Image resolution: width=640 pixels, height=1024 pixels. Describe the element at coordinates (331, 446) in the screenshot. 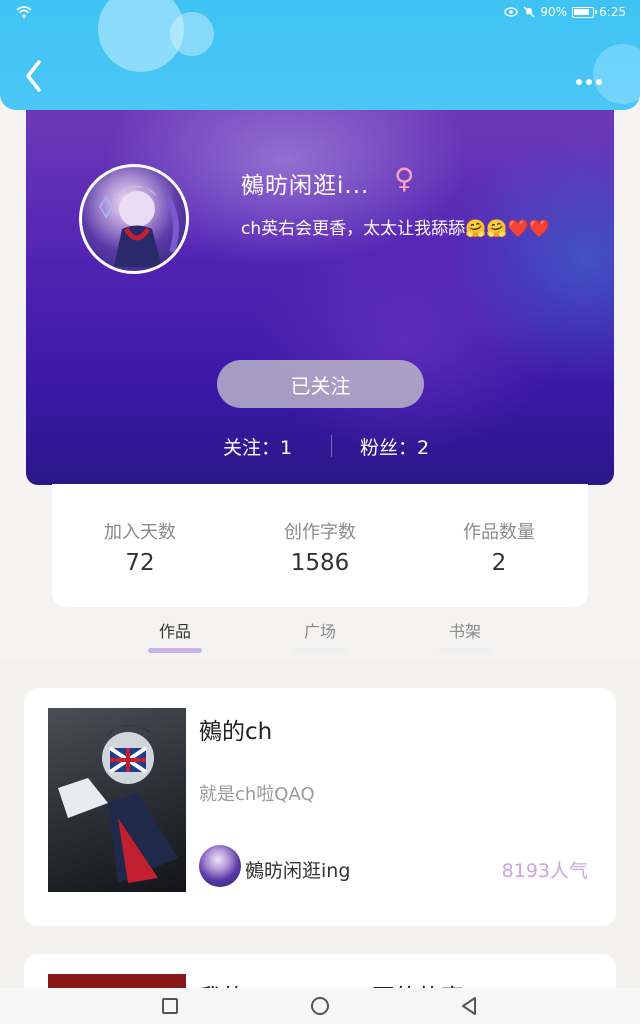

I see `divider` at that location.